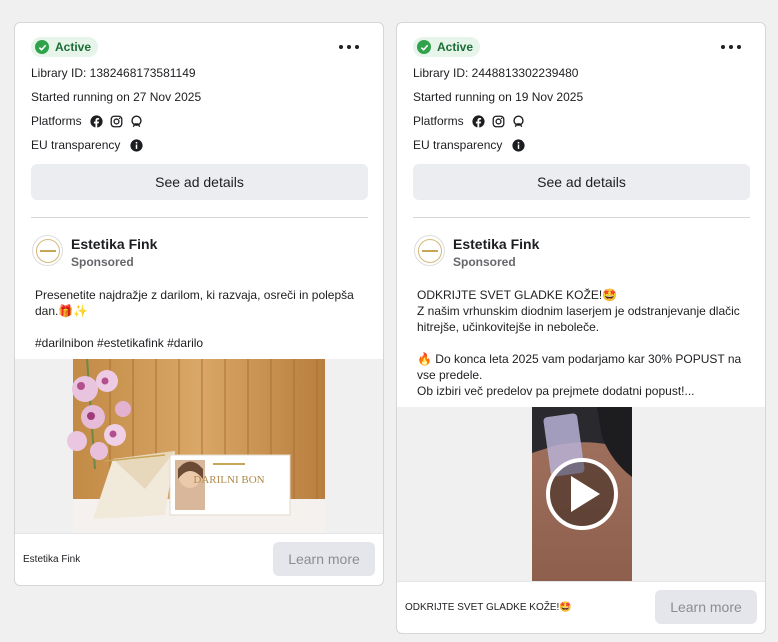 The width and height of the screenshot is (778, 642). What do you see at coordinates (228, 480) in the screenshot?
I see `gift-card-text: DARILNI BON` at bounding box center [228, 480].